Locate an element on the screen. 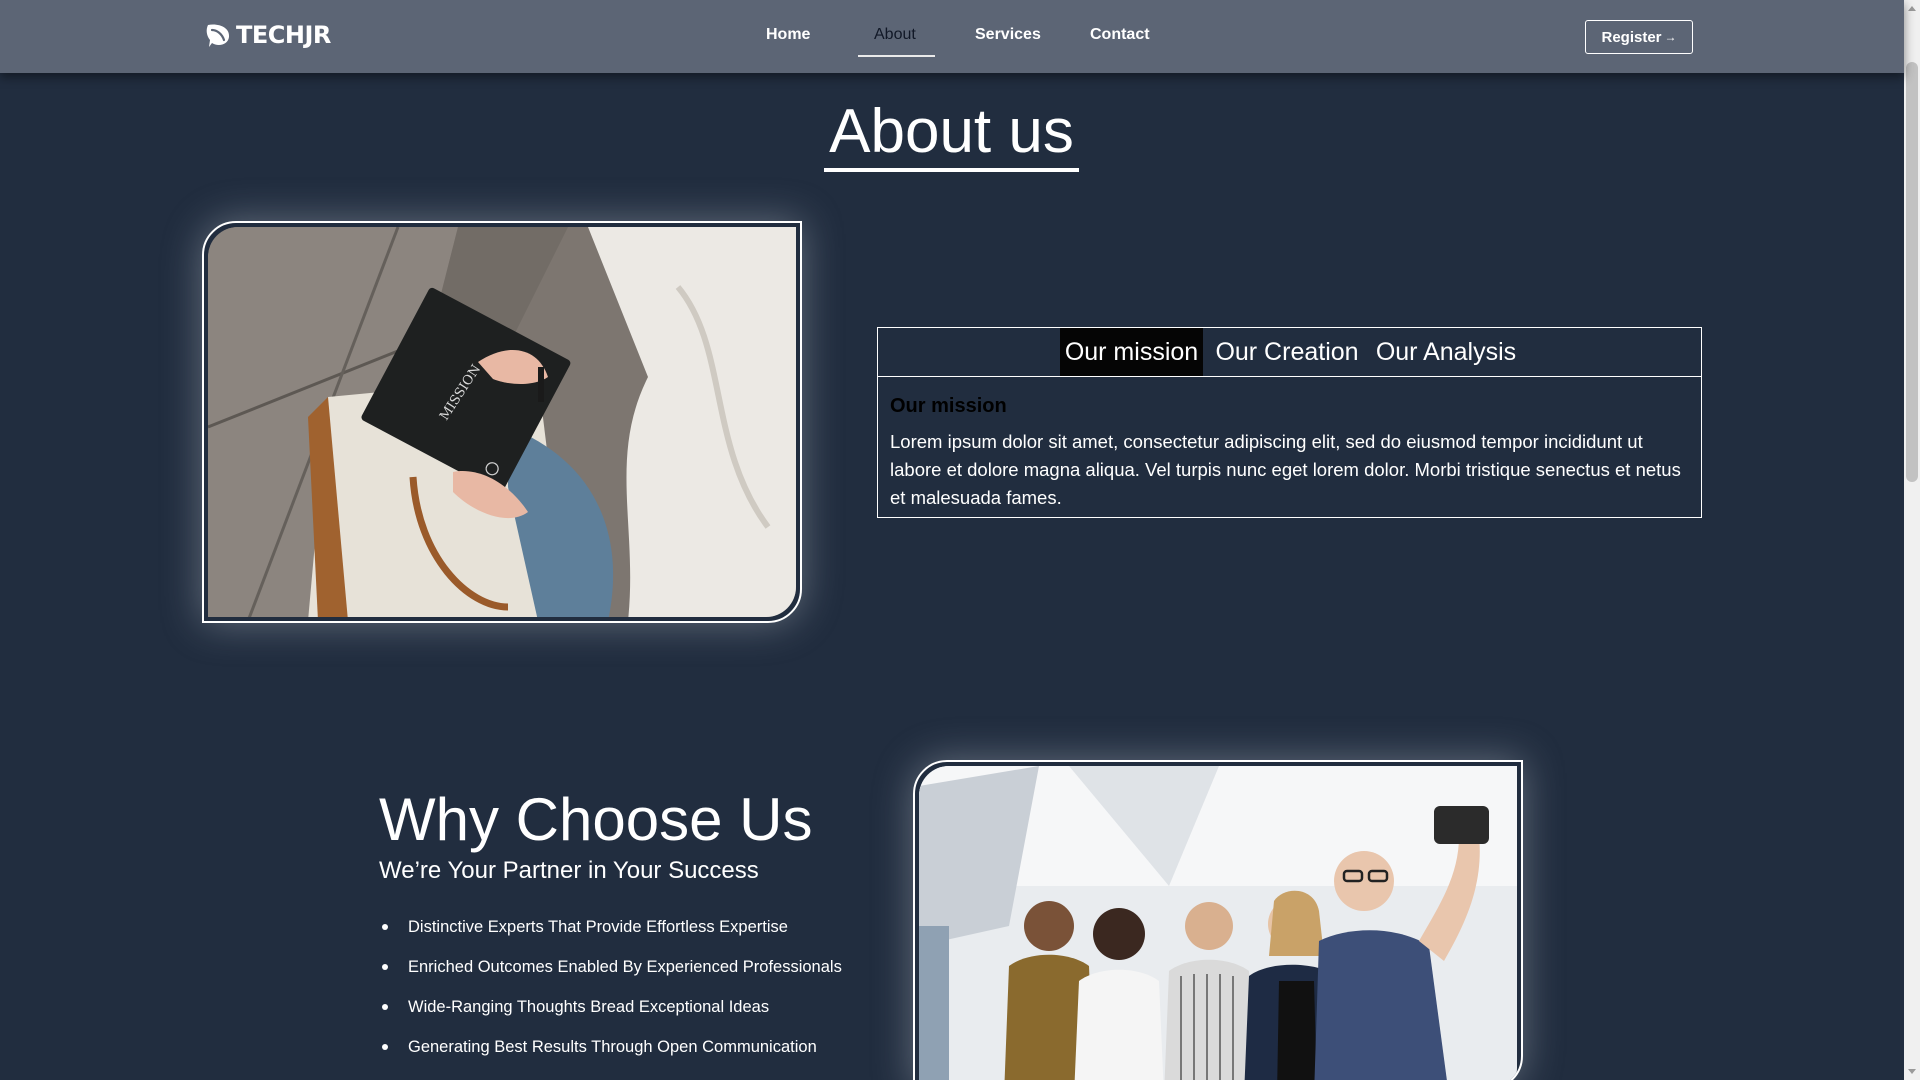  scroll-up-icon is located at coordinates (1912, 8).